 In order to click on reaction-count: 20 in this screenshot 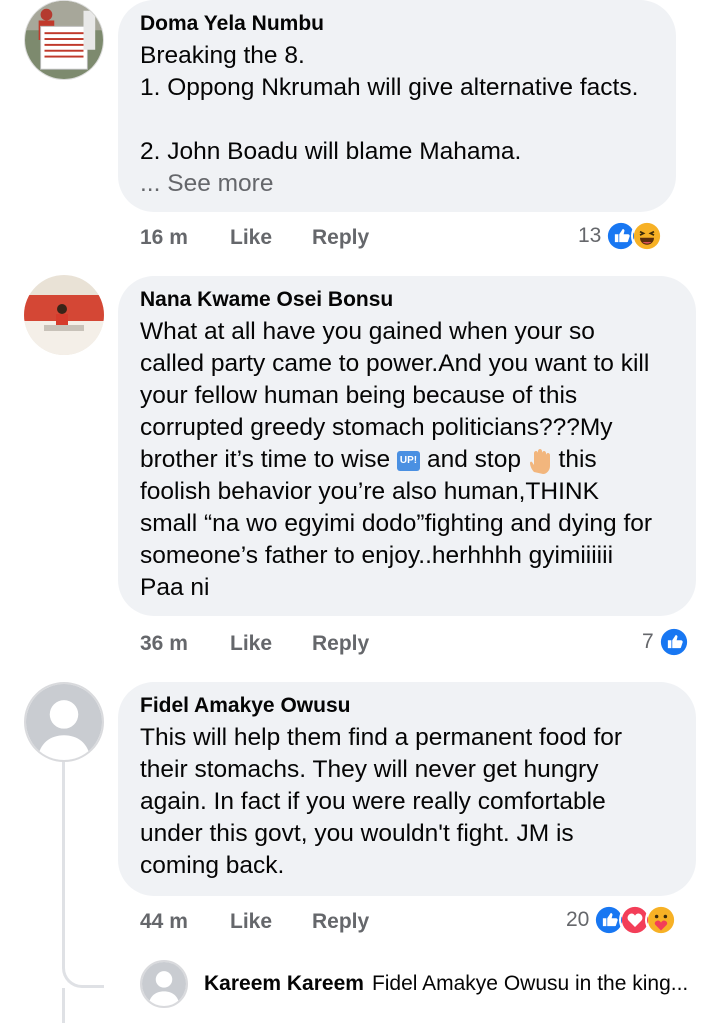, I will do `click(578, 919)`.